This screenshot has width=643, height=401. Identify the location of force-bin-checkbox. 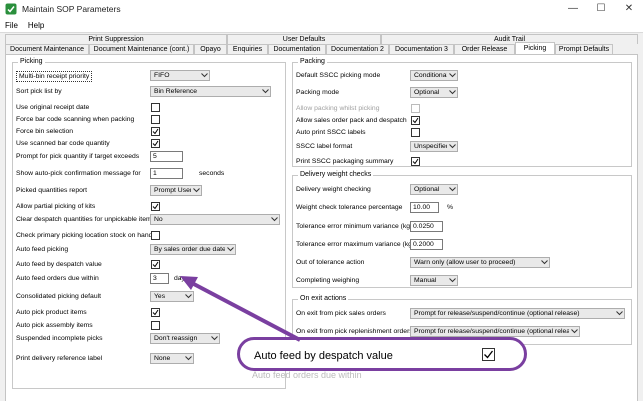
(155, 131).